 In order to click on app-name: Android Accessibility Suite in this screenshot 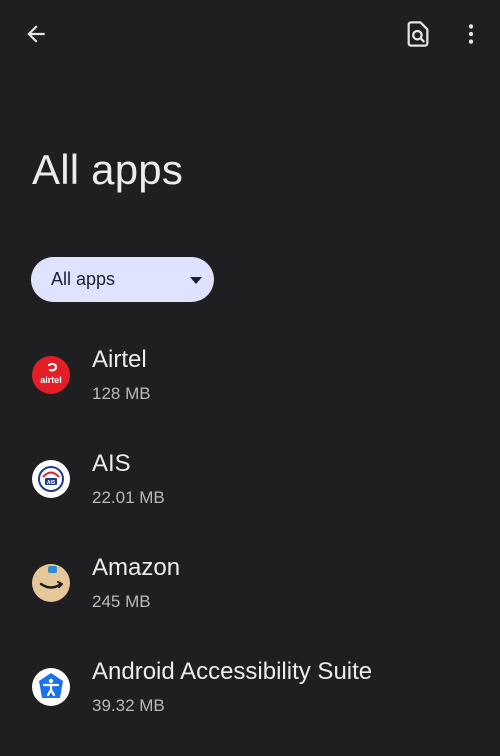, I will do `click(232, 671)`.